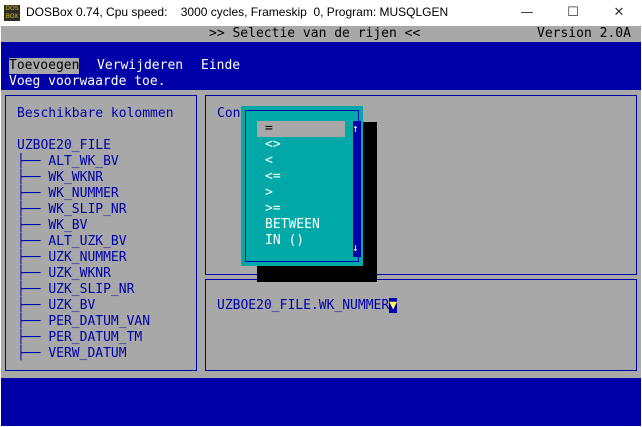 This screenshot has width=642, height=427. Describe the element at coordinates (273, 177) in the screenshot. I see `operator-option: <=` at that location.